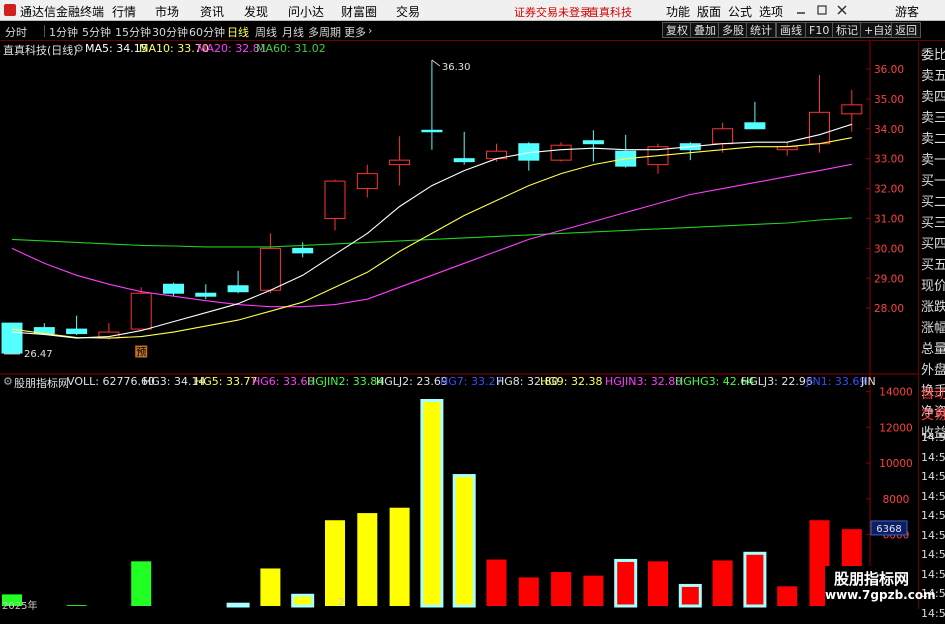 This screenshot has height=624, width=945. What do you see at coordinates (933, 55) in the screenshot?
I see `quote-label: 委比` at bounding box center [933, 55].